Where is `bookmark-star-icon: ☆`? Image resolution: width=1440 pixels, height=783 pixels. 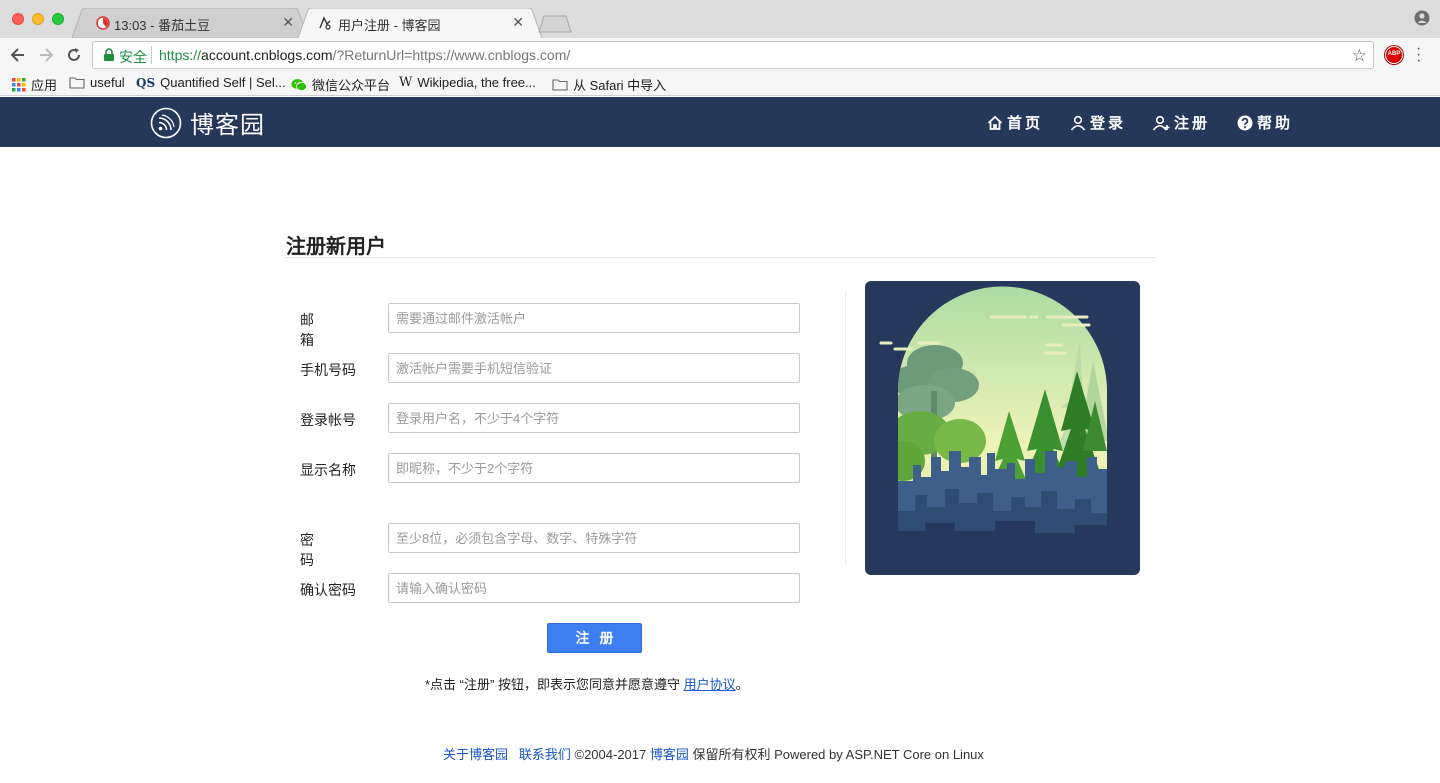
bookmark-star-icon: ☆ is located at coordinates (1359, 56).